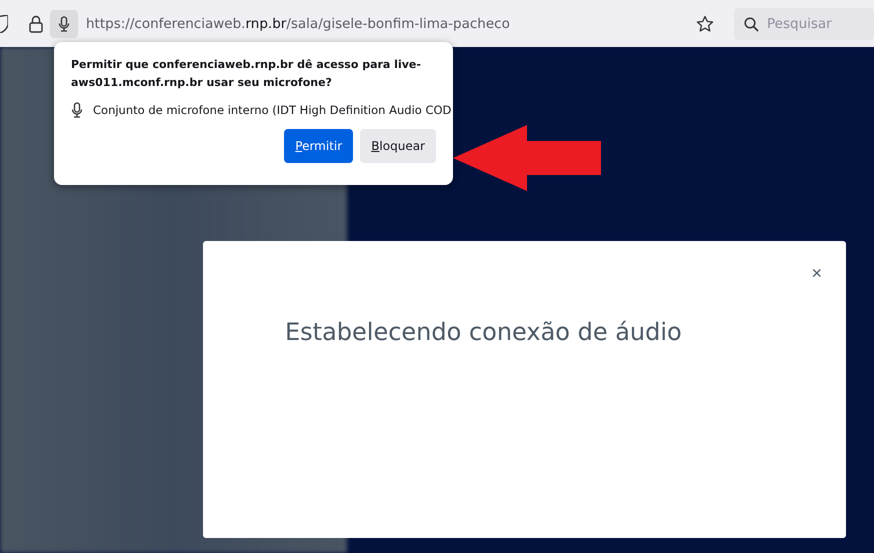 The image size is (874, 553). Describe the element at coordinates (319, 146) in the screenshot. I see `allow-button: Permitir` at that location.